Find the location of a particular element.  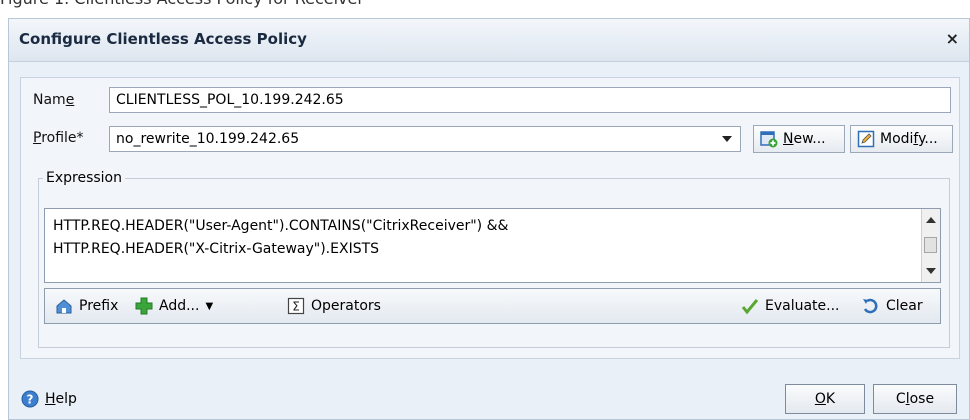

svg-text: Σ is located at coordinates (296, 307).